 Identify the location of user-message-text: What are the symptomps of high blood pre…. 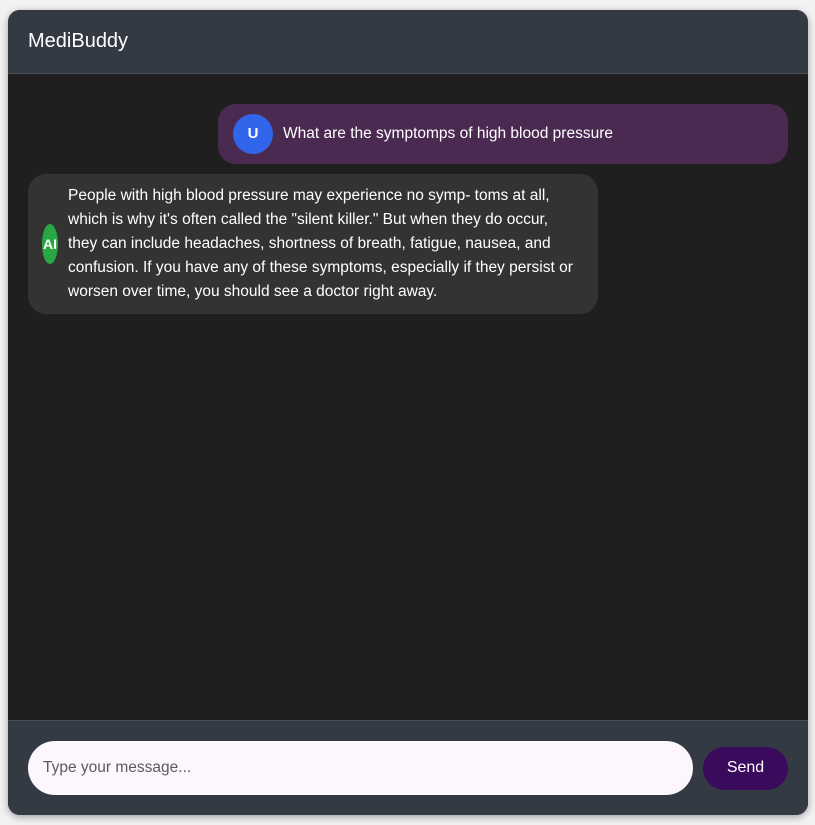
(448, 133).